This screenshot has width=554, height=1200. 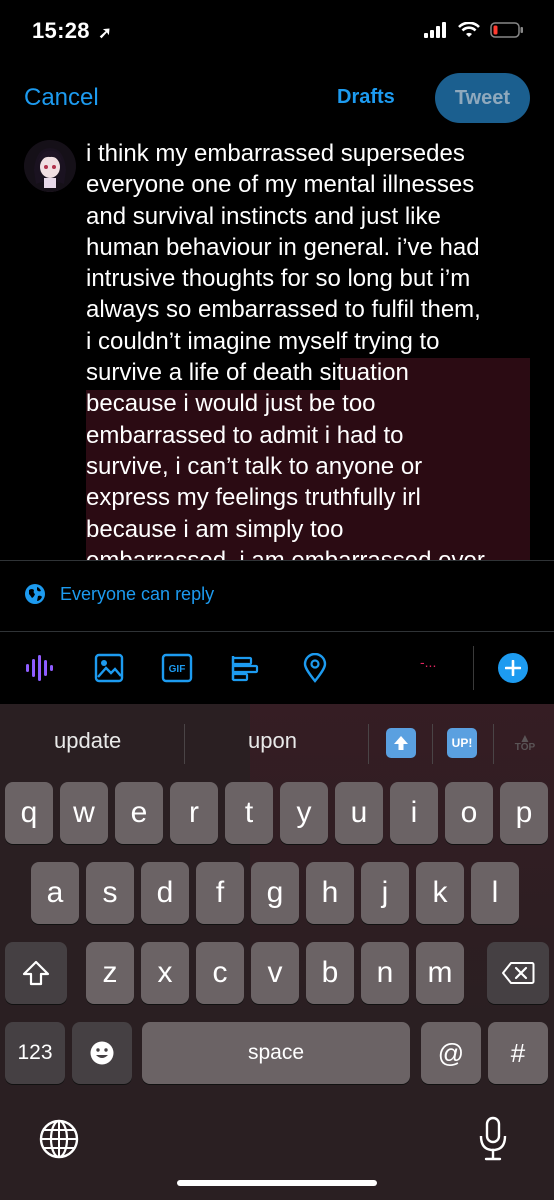 I want to click on key-b: b, so click(x=330, y=973).